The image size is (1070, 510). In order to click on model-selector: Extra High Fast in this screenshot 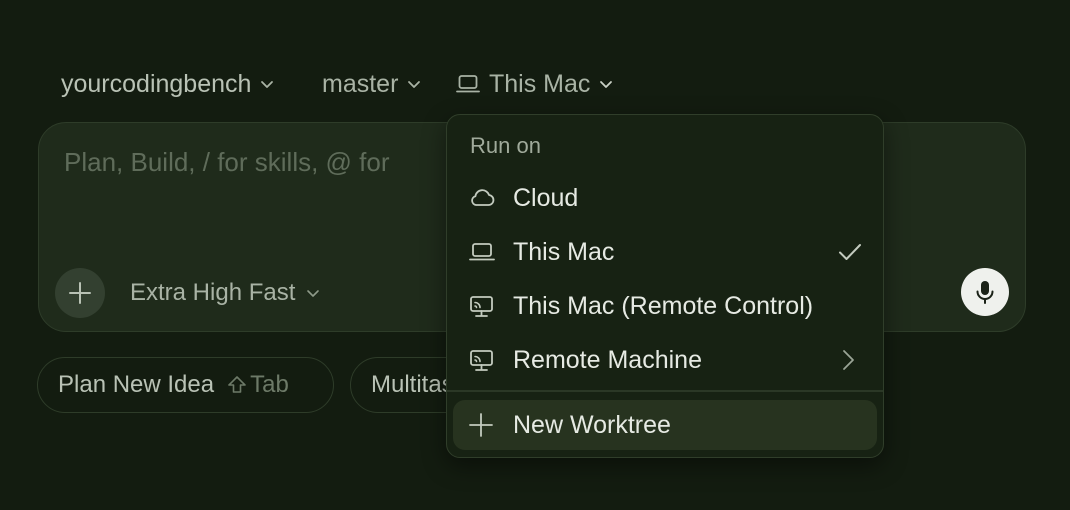, I will do `click(225, 293)`.